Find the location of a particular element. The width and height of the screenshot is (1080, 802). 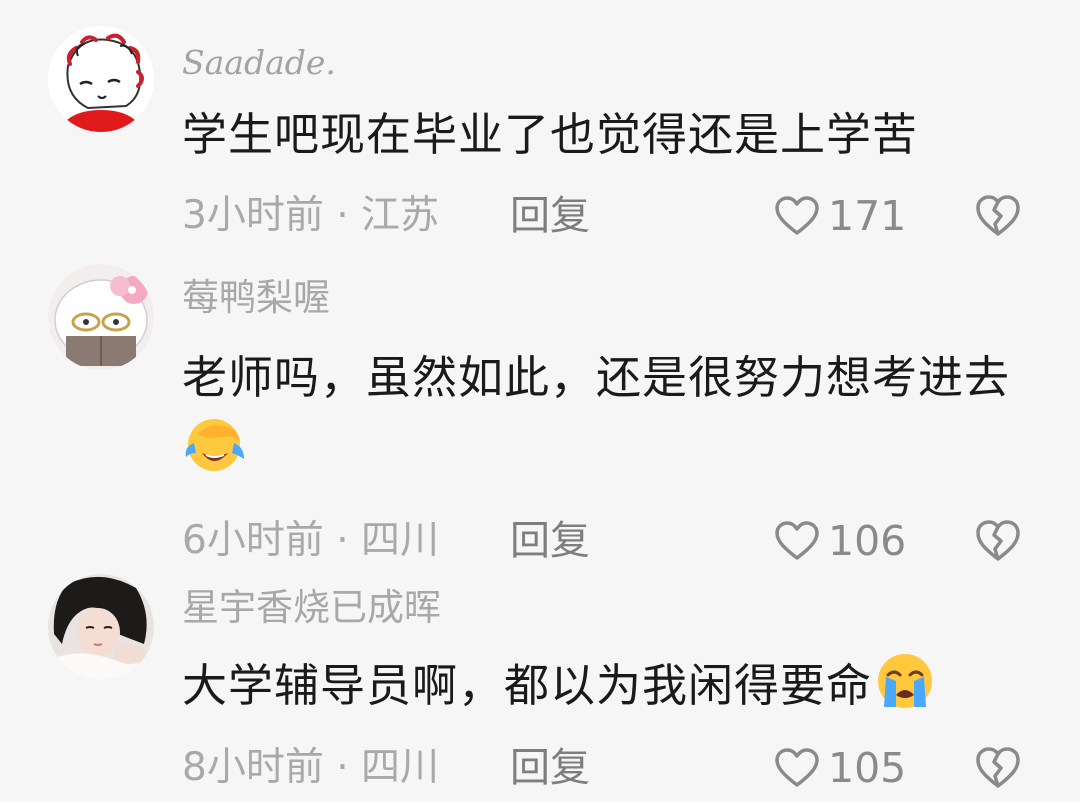

username: 莓鸭梨喔 is located at coordinates (256, 298).